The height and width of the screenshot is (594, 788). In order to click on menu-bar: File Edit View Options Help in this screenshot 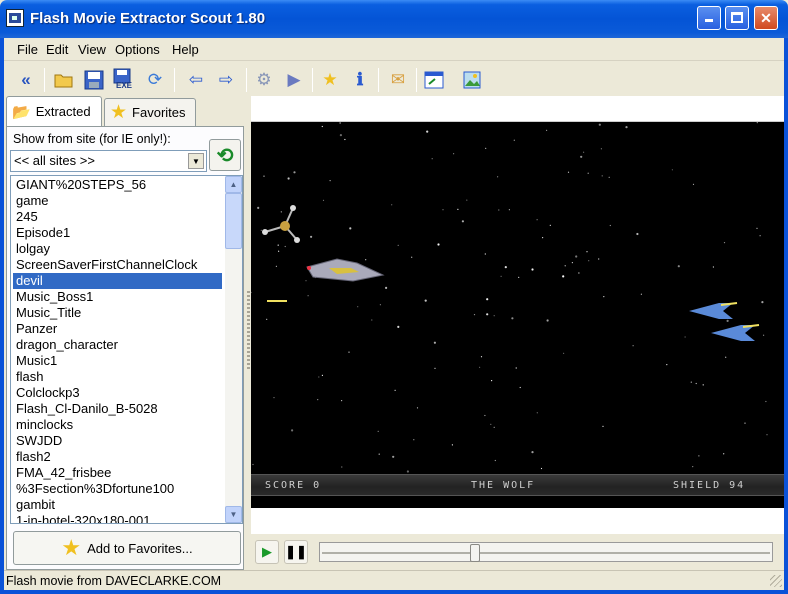, I will do `click(394, 49)`.